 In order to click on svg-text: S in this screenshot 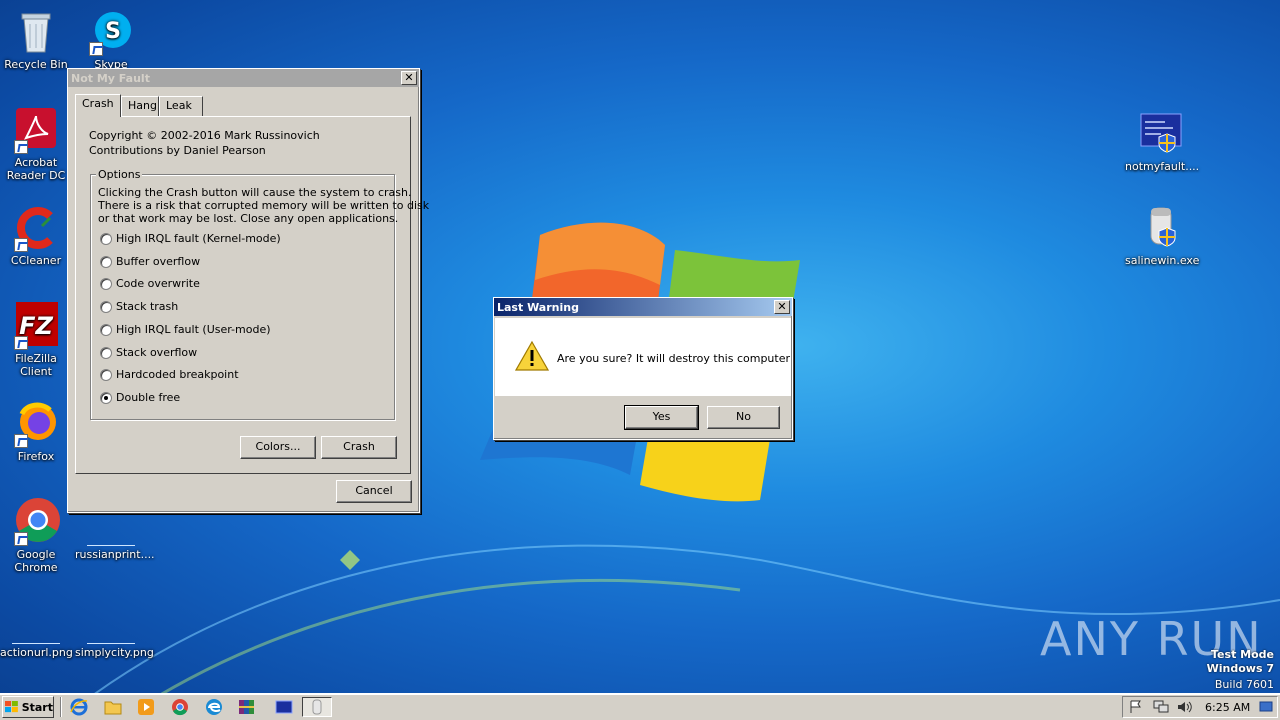, I will do `click(113, 31)`.